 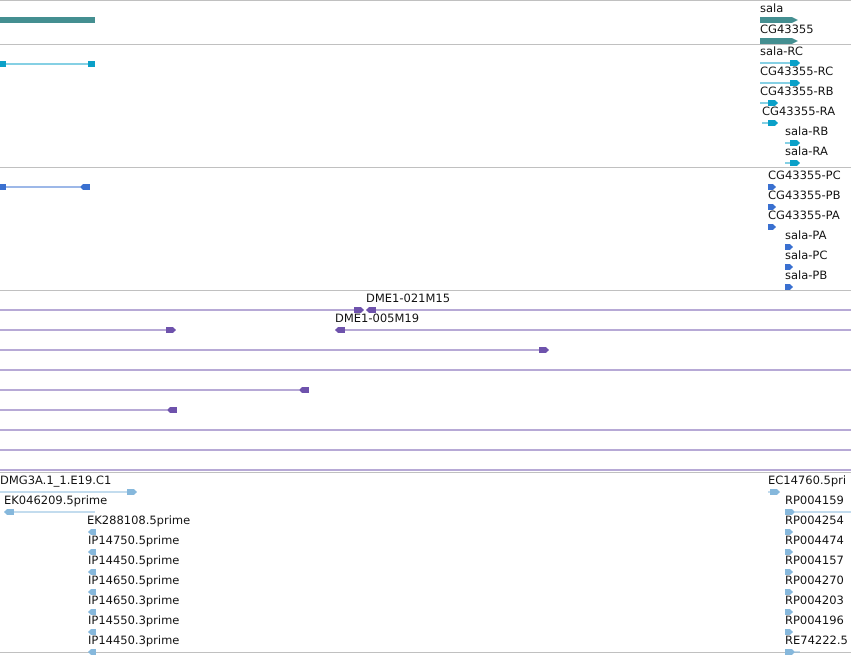 I want to click on feature-label: DMG3A.1_1.E19.C1, so click(x=56, y=480).